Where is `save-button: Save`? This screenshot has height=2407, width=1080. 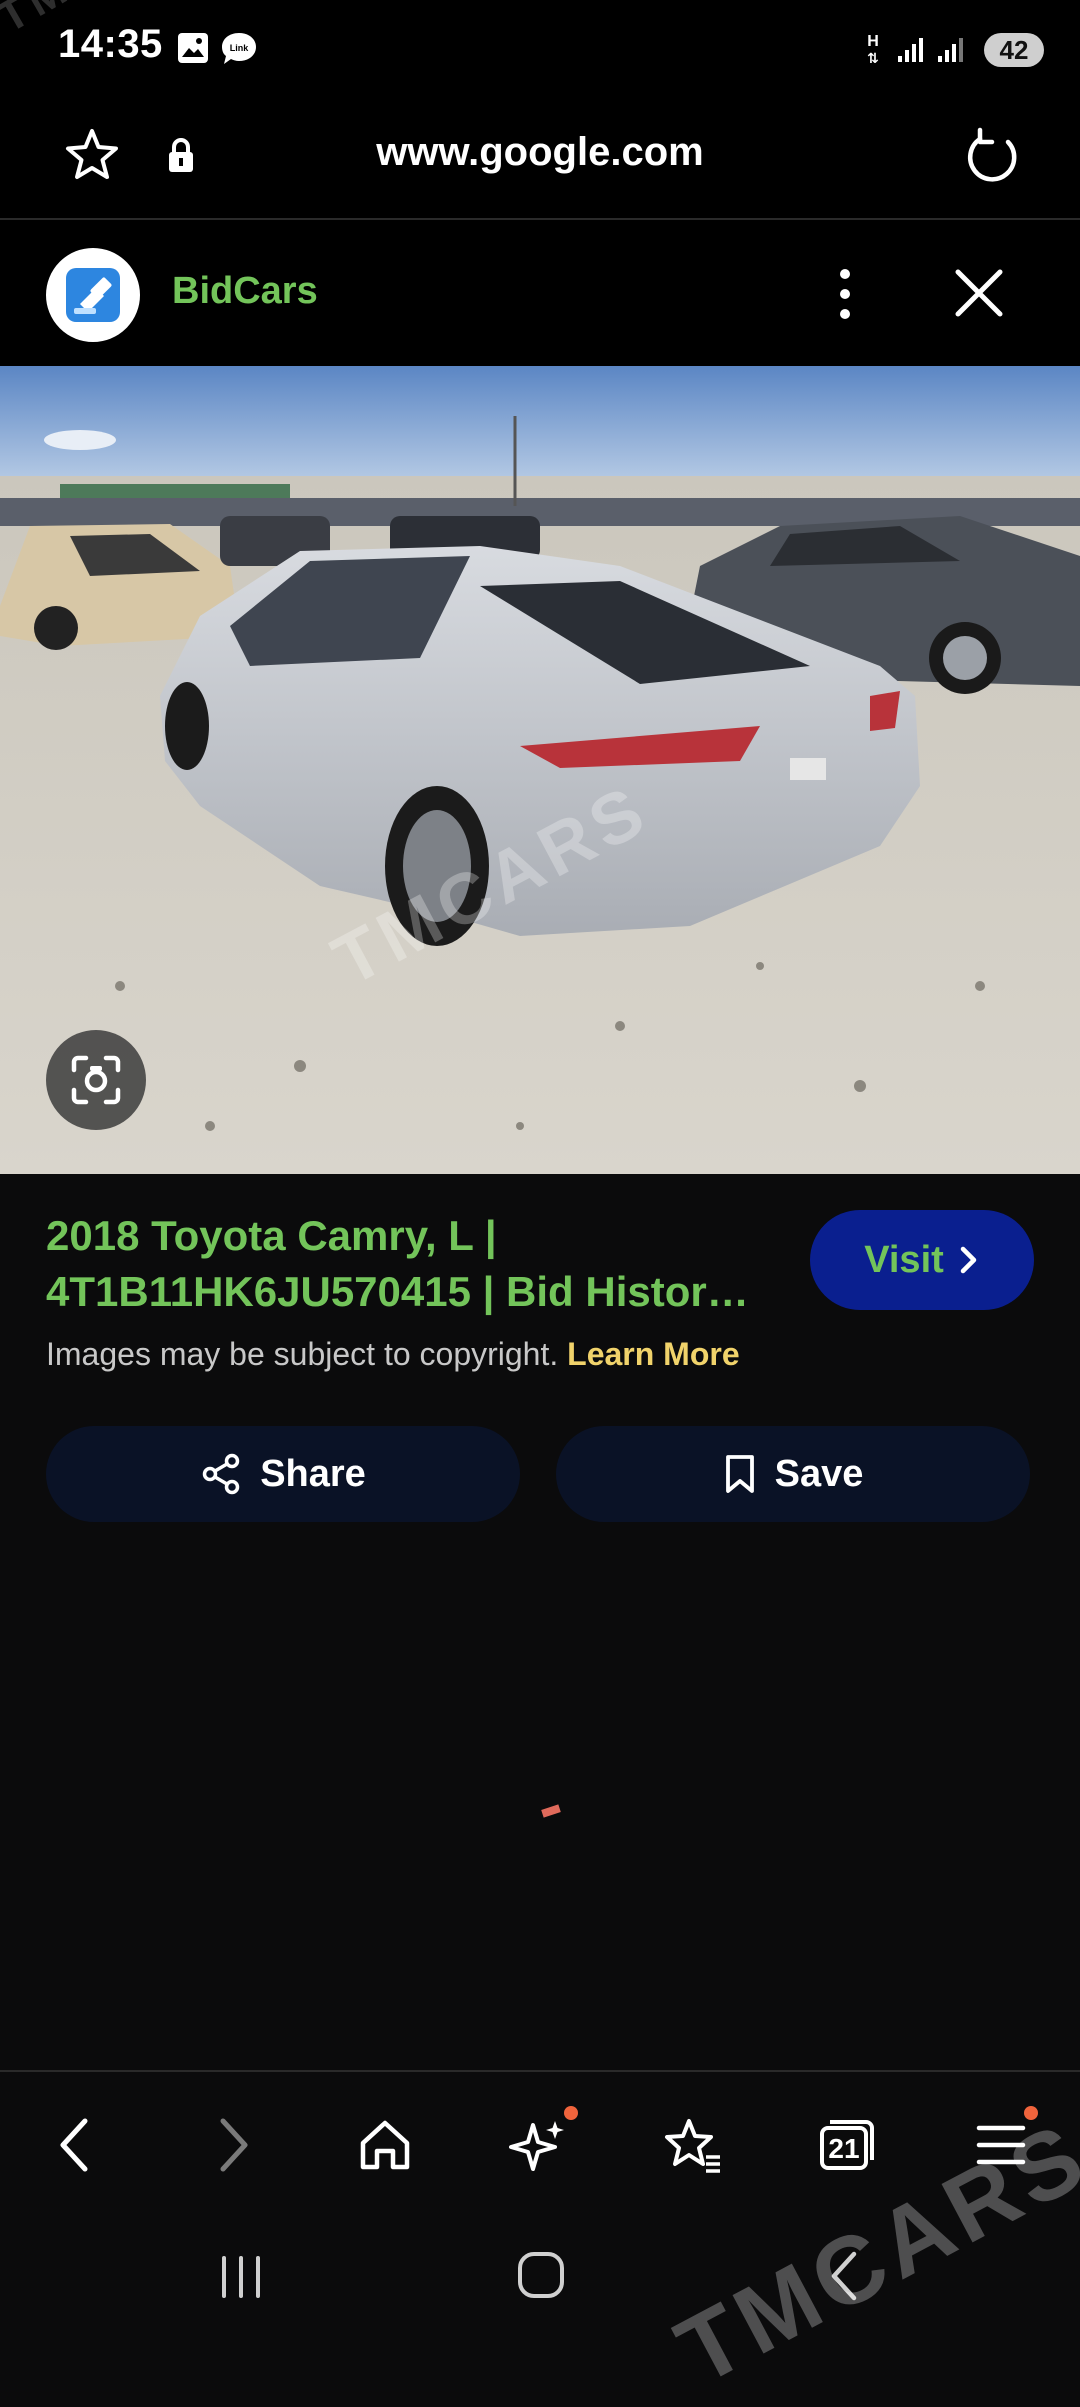
save-button: Save is located at coordinates (793, 1474).